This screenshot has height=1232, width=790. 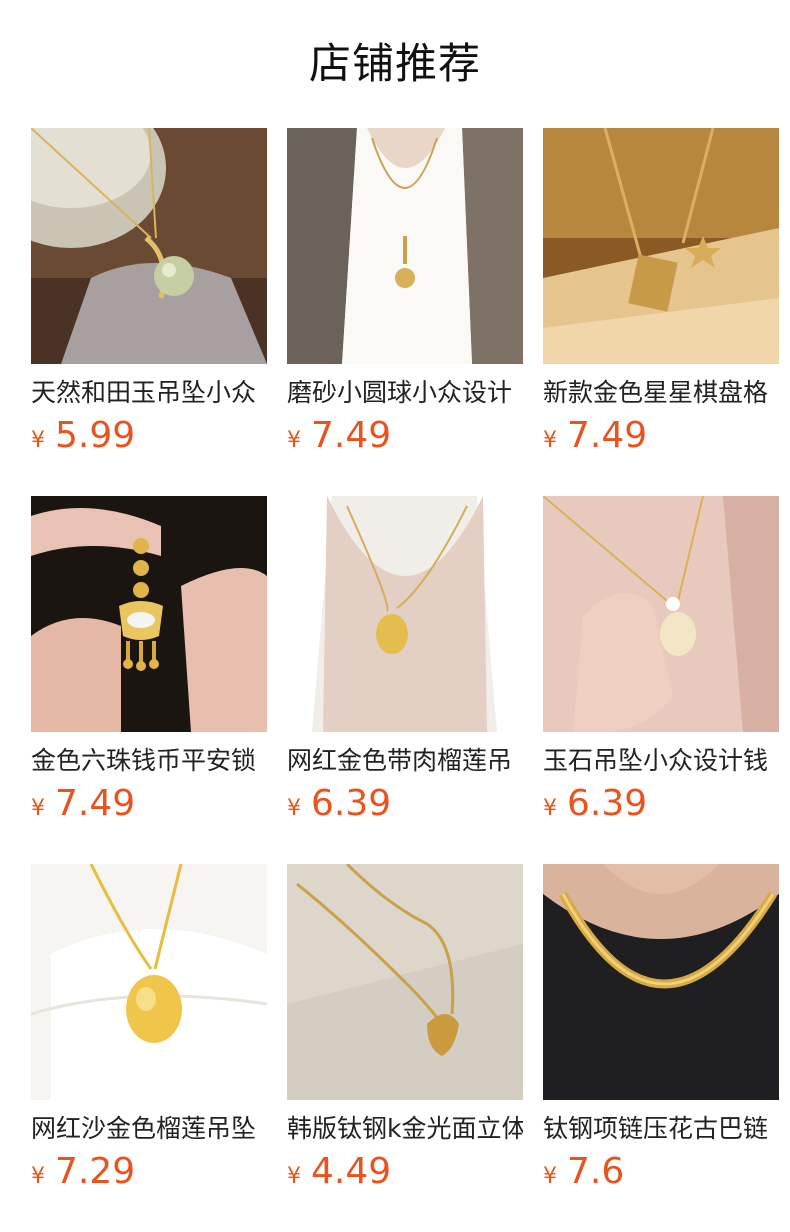 I want to click on ball-necklace-photo, so click(x=405, y=246).